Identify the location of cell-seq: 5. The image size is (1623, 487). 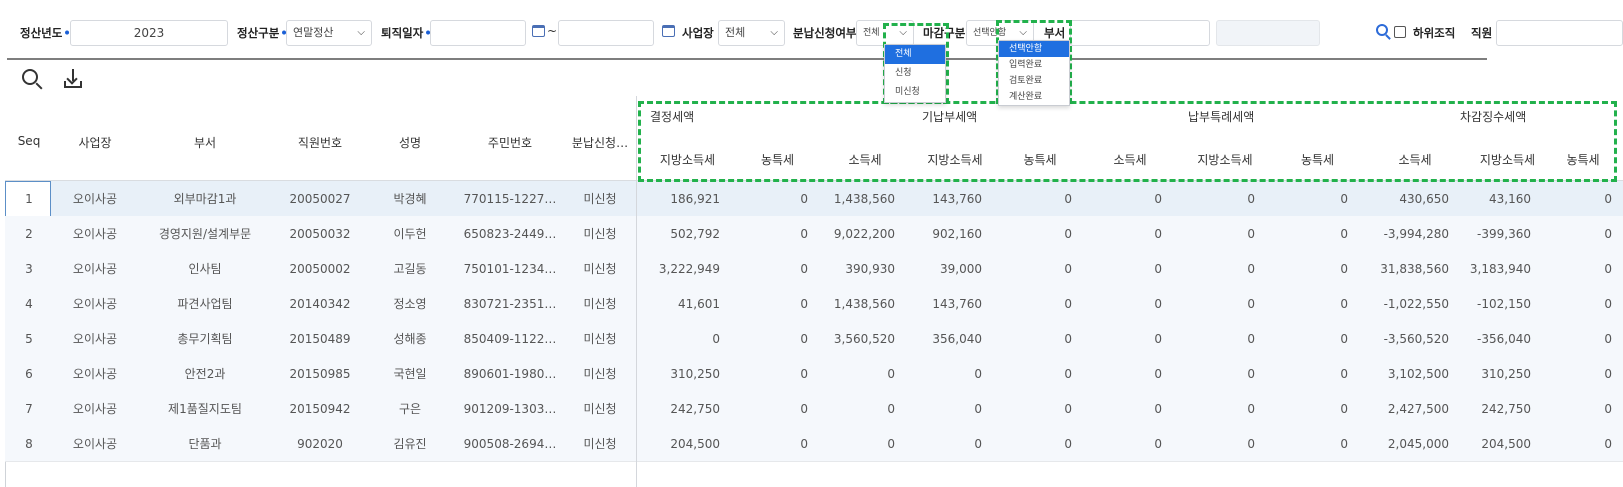
(29, 339).